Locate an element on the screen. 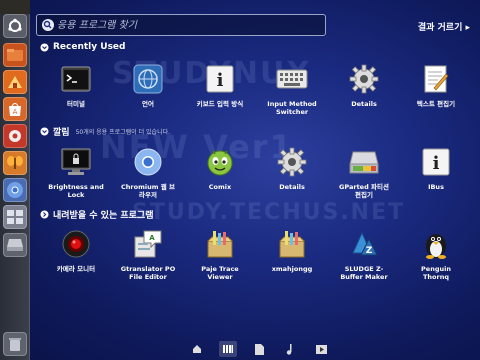 This screenshot has height=360, width=480. launcher-settings-icon is located at coordinates (15, 136).